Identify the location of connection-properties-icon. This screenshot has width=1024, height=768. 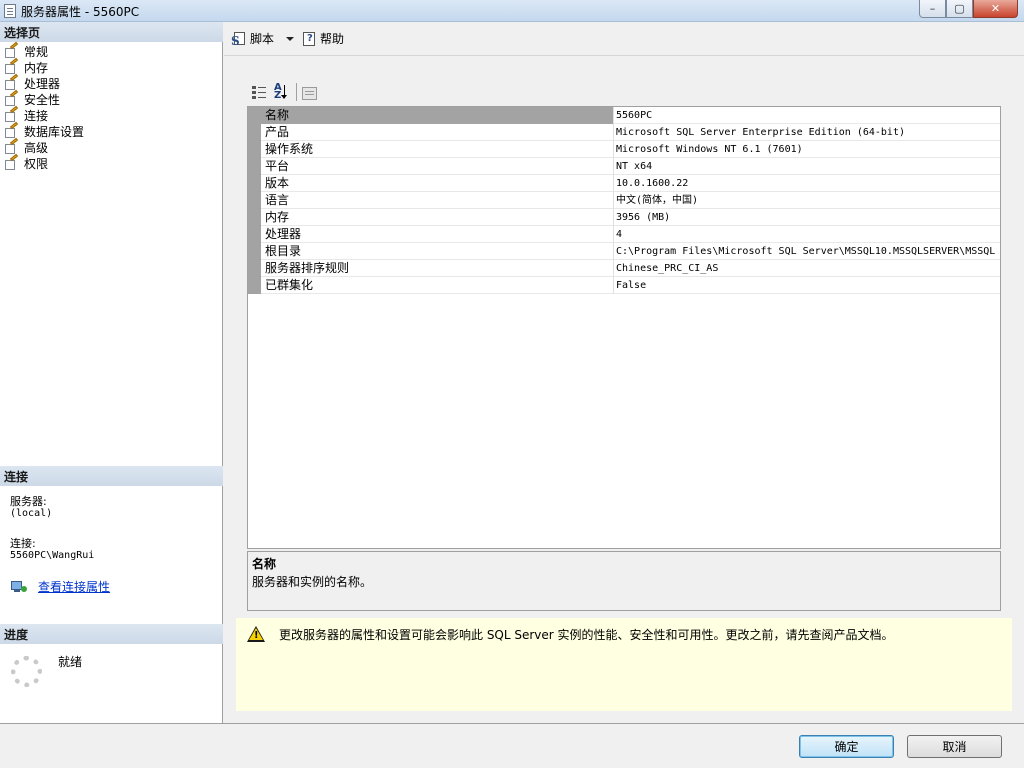
(19, 587).